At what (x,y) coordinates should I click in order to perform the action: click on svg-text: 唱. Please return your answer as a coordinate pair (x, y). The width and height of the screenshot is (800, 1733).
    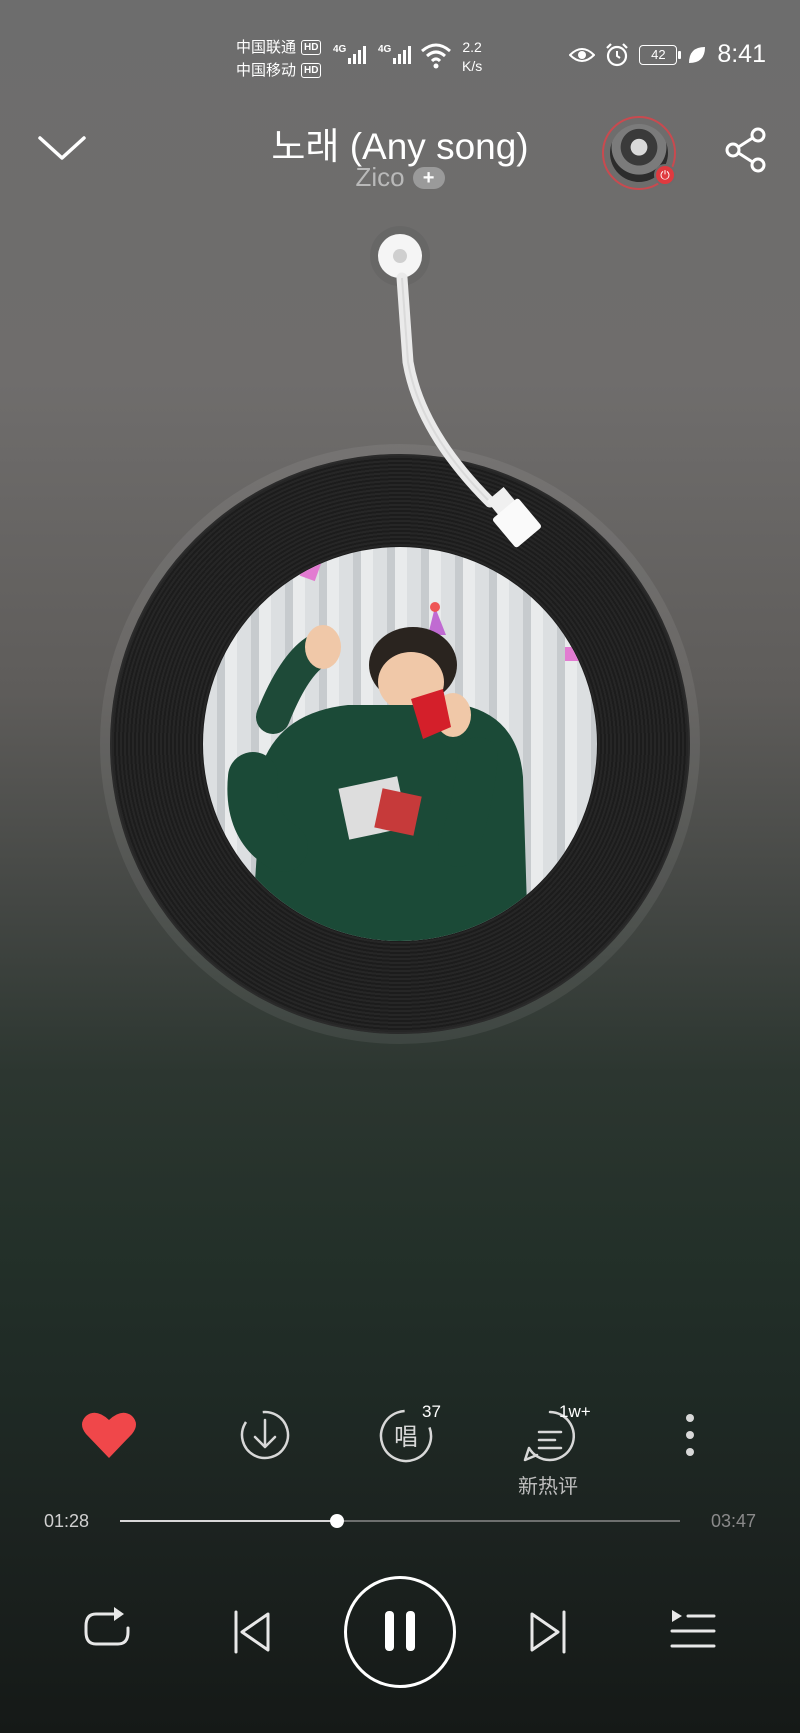
    Looking at the image, I should click on (406, 1437).